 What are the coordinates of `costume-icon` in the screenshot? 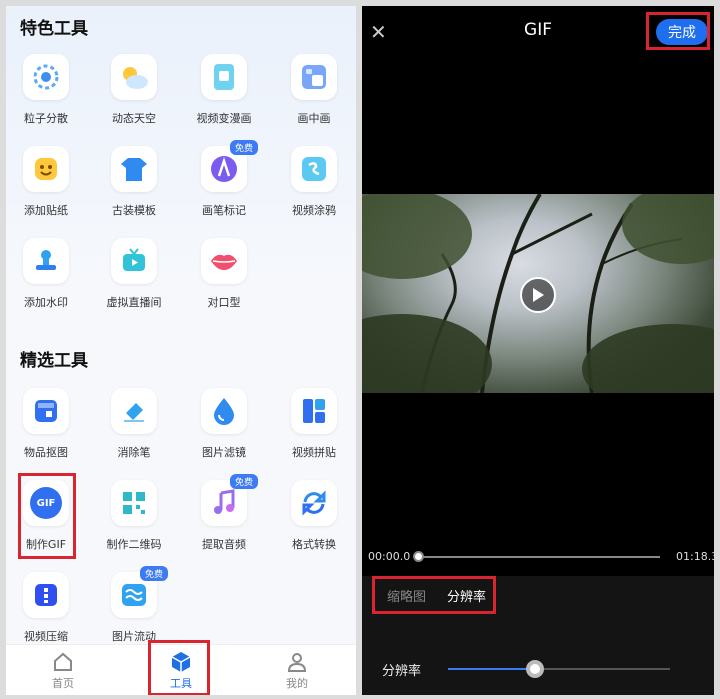 It's located at (134, 169).